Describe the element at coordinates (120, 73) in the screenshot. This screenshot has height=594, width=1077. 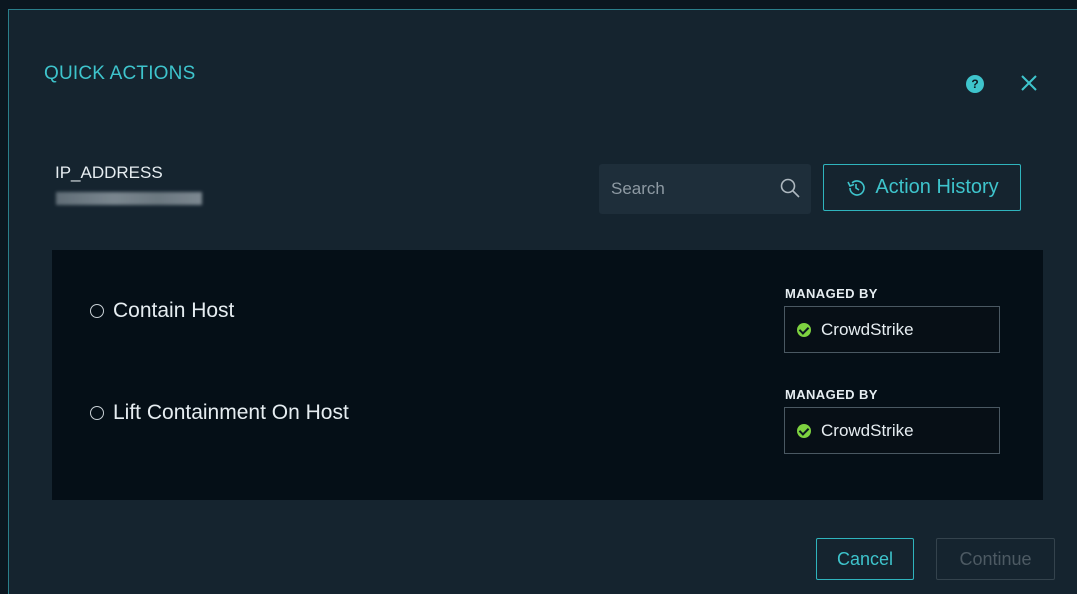
I see `dialog-title: QUICK ACTIONS` at that location.